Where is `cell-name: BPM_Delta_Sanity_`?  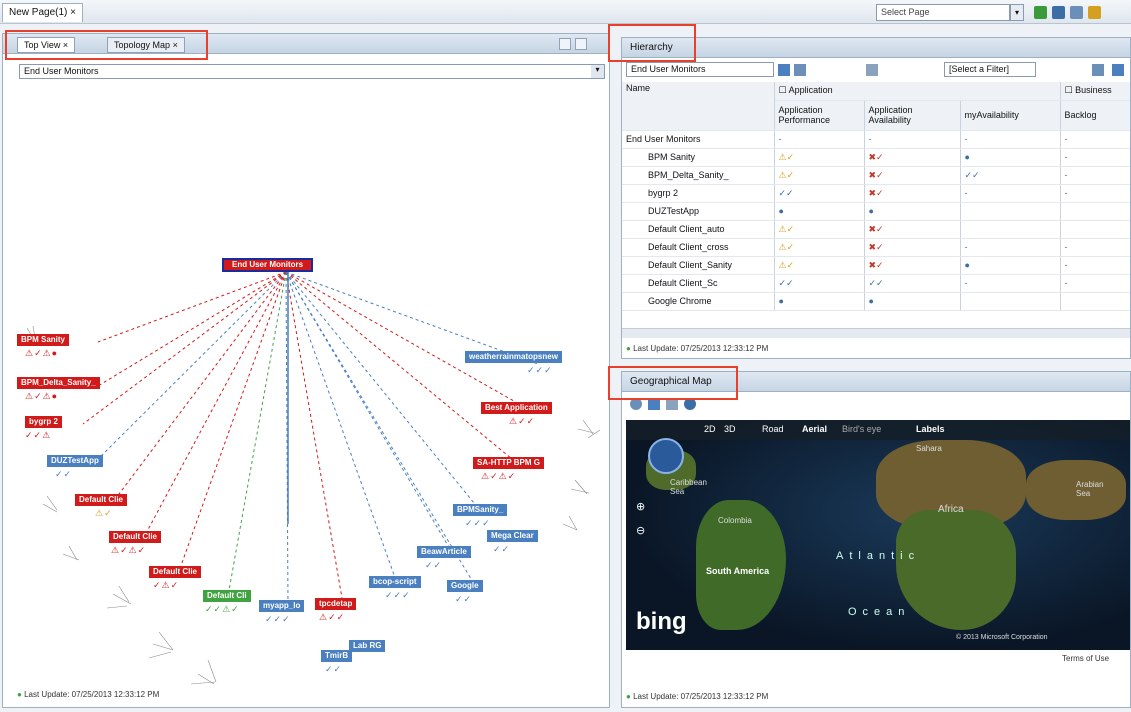 cell-name: BPM_Delta_Sanity_ is located at coordinates (698, 175).